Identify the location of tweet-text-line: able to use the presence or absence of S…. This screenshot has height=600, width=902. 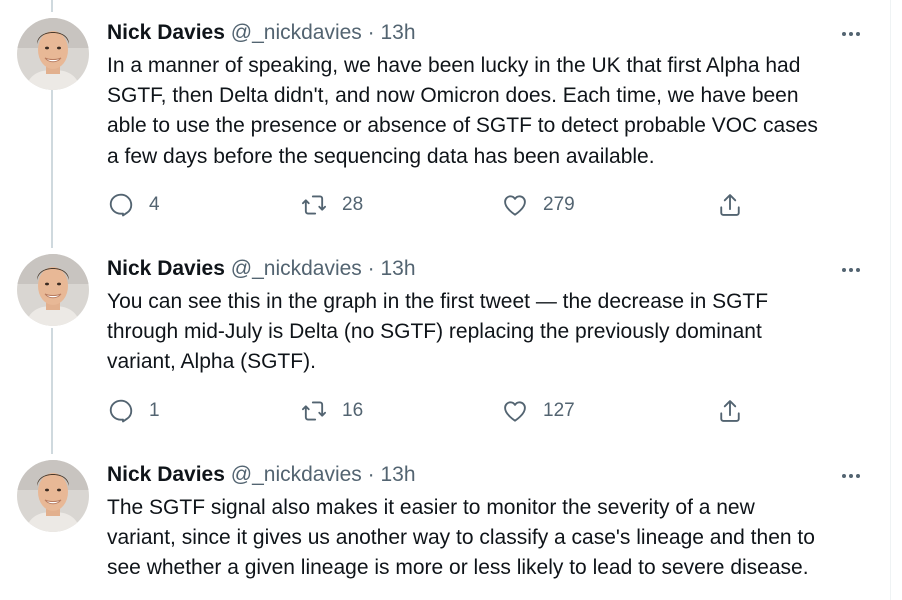
(462, 126).